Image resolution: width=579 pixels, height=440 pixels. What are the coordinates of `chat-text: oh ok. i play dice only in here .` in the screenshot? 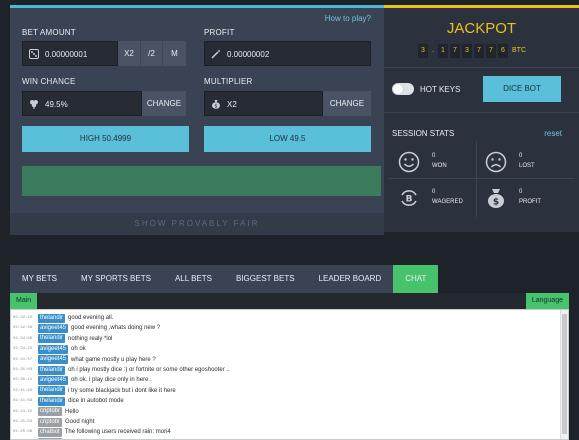 It's located at (111, 380).